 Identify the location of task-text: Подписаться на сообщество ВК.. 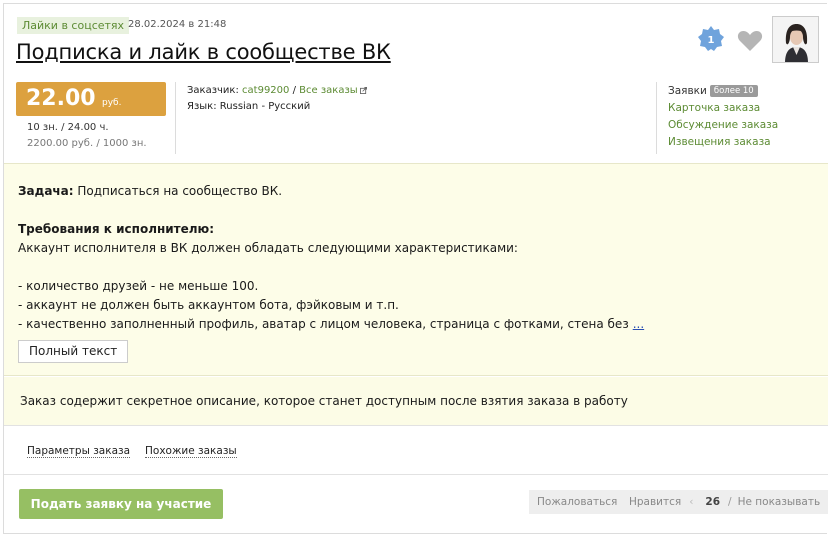
(178, 191).